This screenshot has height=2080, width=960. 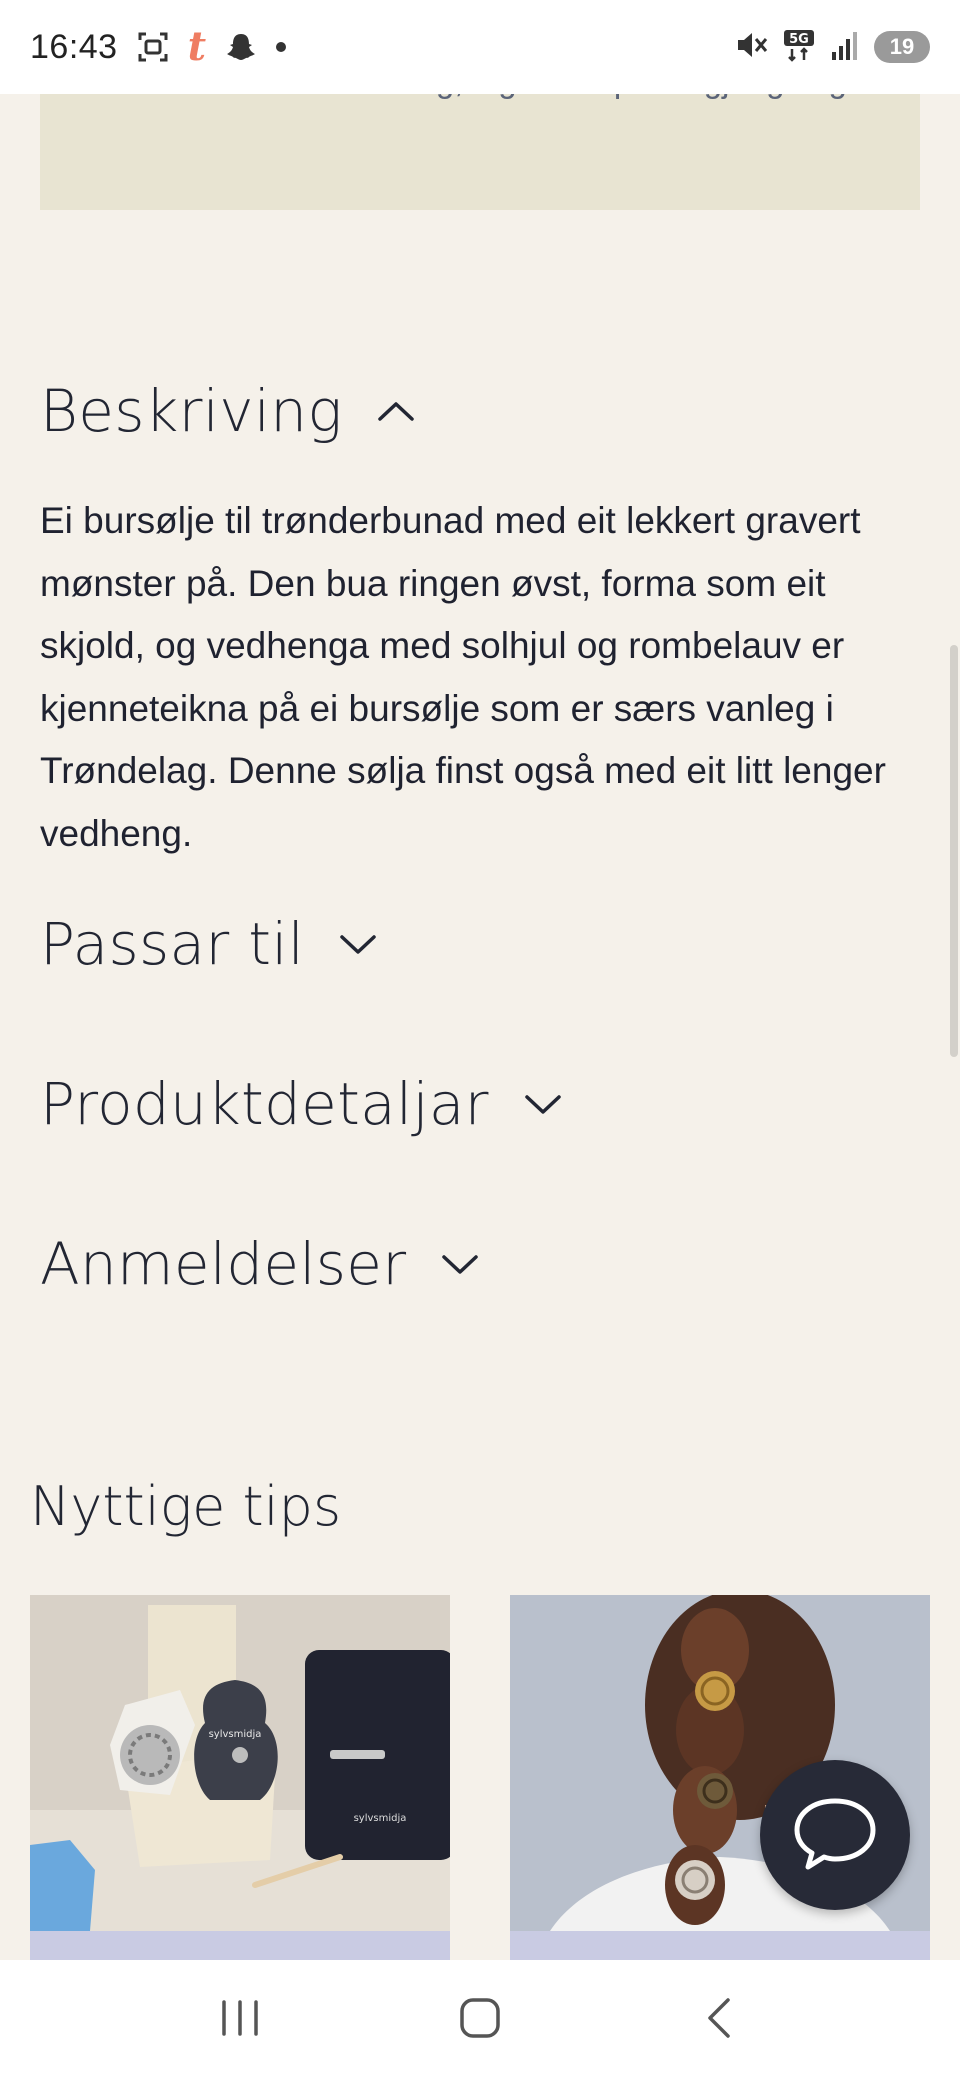 What do you see at coordinates (751, 47) in the screenshot?
I see `mute-icon` at bounding box center [751, 47].